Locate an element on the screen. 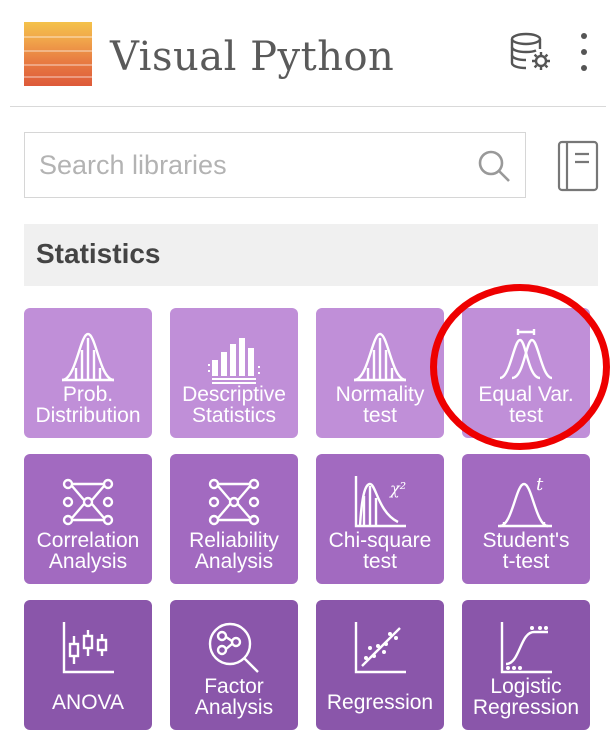 The height and width of the screenshot is (738, 616). tile-factor-analysis: Factor Analysis is located at coordinates (234, 665).